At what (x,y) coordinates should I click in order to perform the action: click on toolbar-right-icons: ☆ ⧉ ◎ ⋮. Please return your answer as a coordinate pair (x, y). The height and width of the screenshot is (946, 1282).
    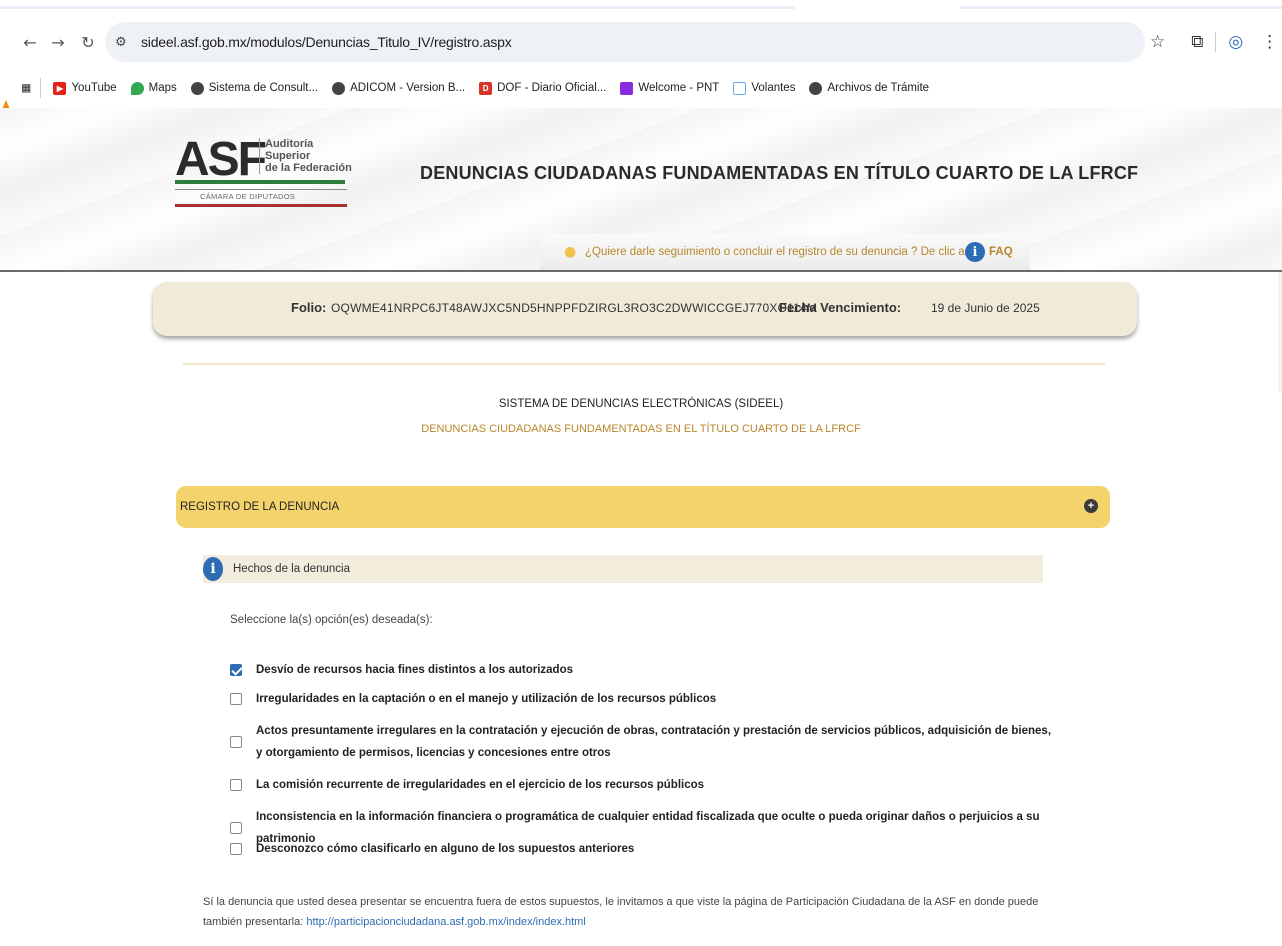
    Looking at the image, I should click on (1214, 42).